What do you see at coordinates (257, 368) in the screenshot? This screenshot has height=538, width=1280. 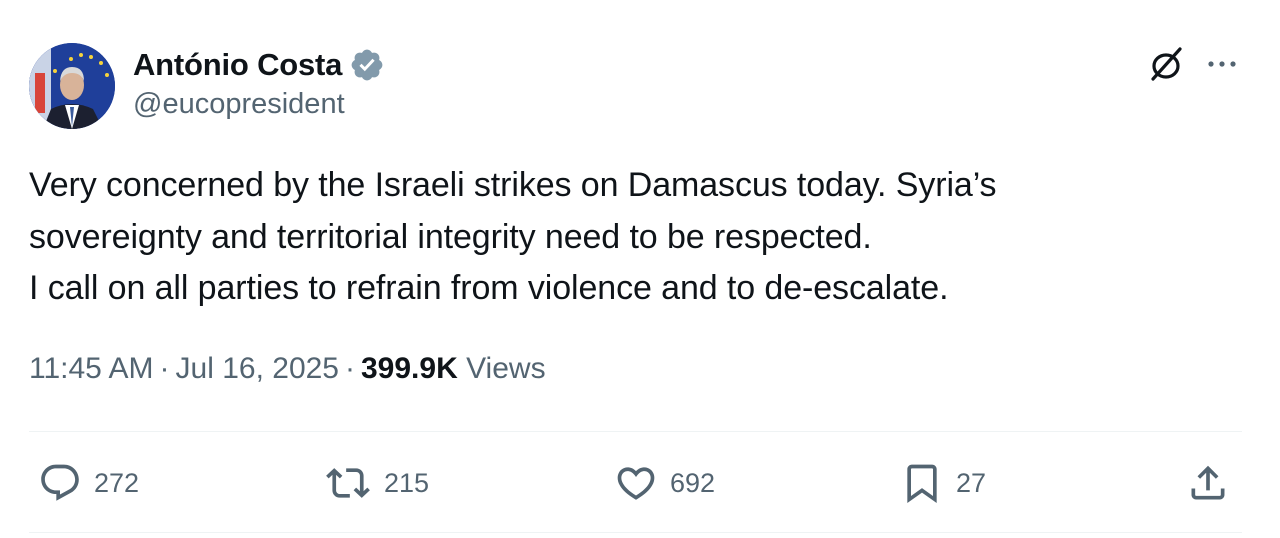 I see `tweet-date: Jul 16, 2025` at bounding box center [257, 368].